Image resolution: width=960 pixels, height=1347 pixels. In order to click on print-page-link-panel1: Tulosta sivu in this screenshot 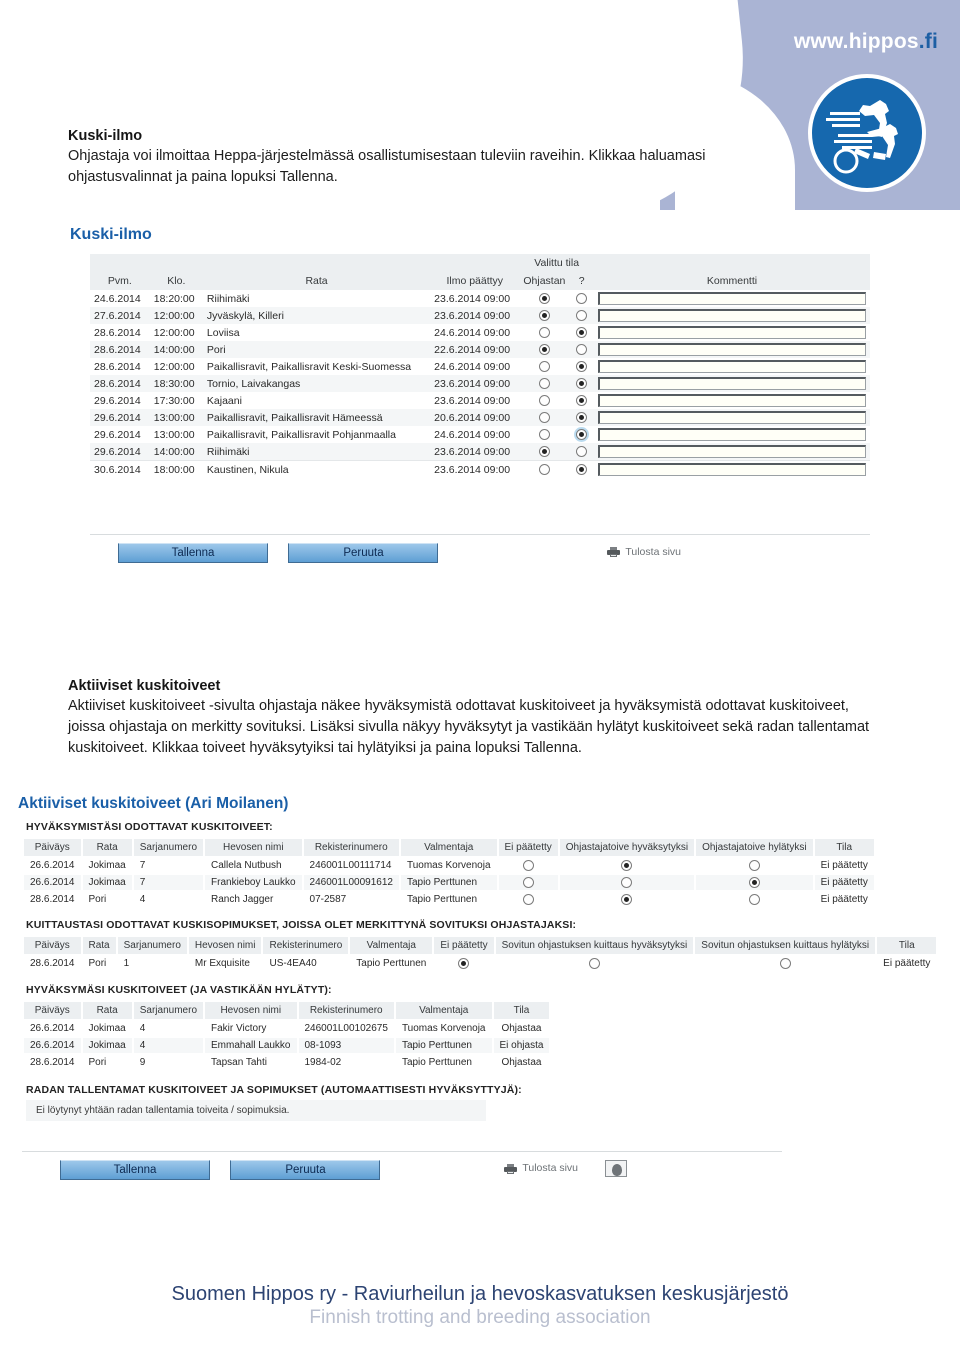, I will do `click(644, 552)`.